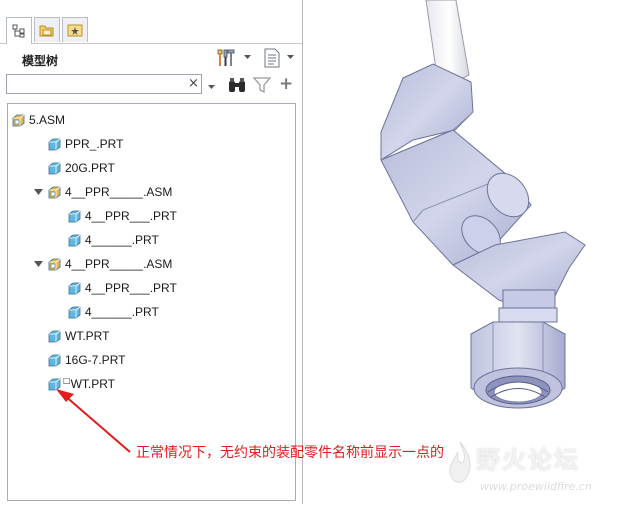  I want to click on list-icon, so click(272, 58).